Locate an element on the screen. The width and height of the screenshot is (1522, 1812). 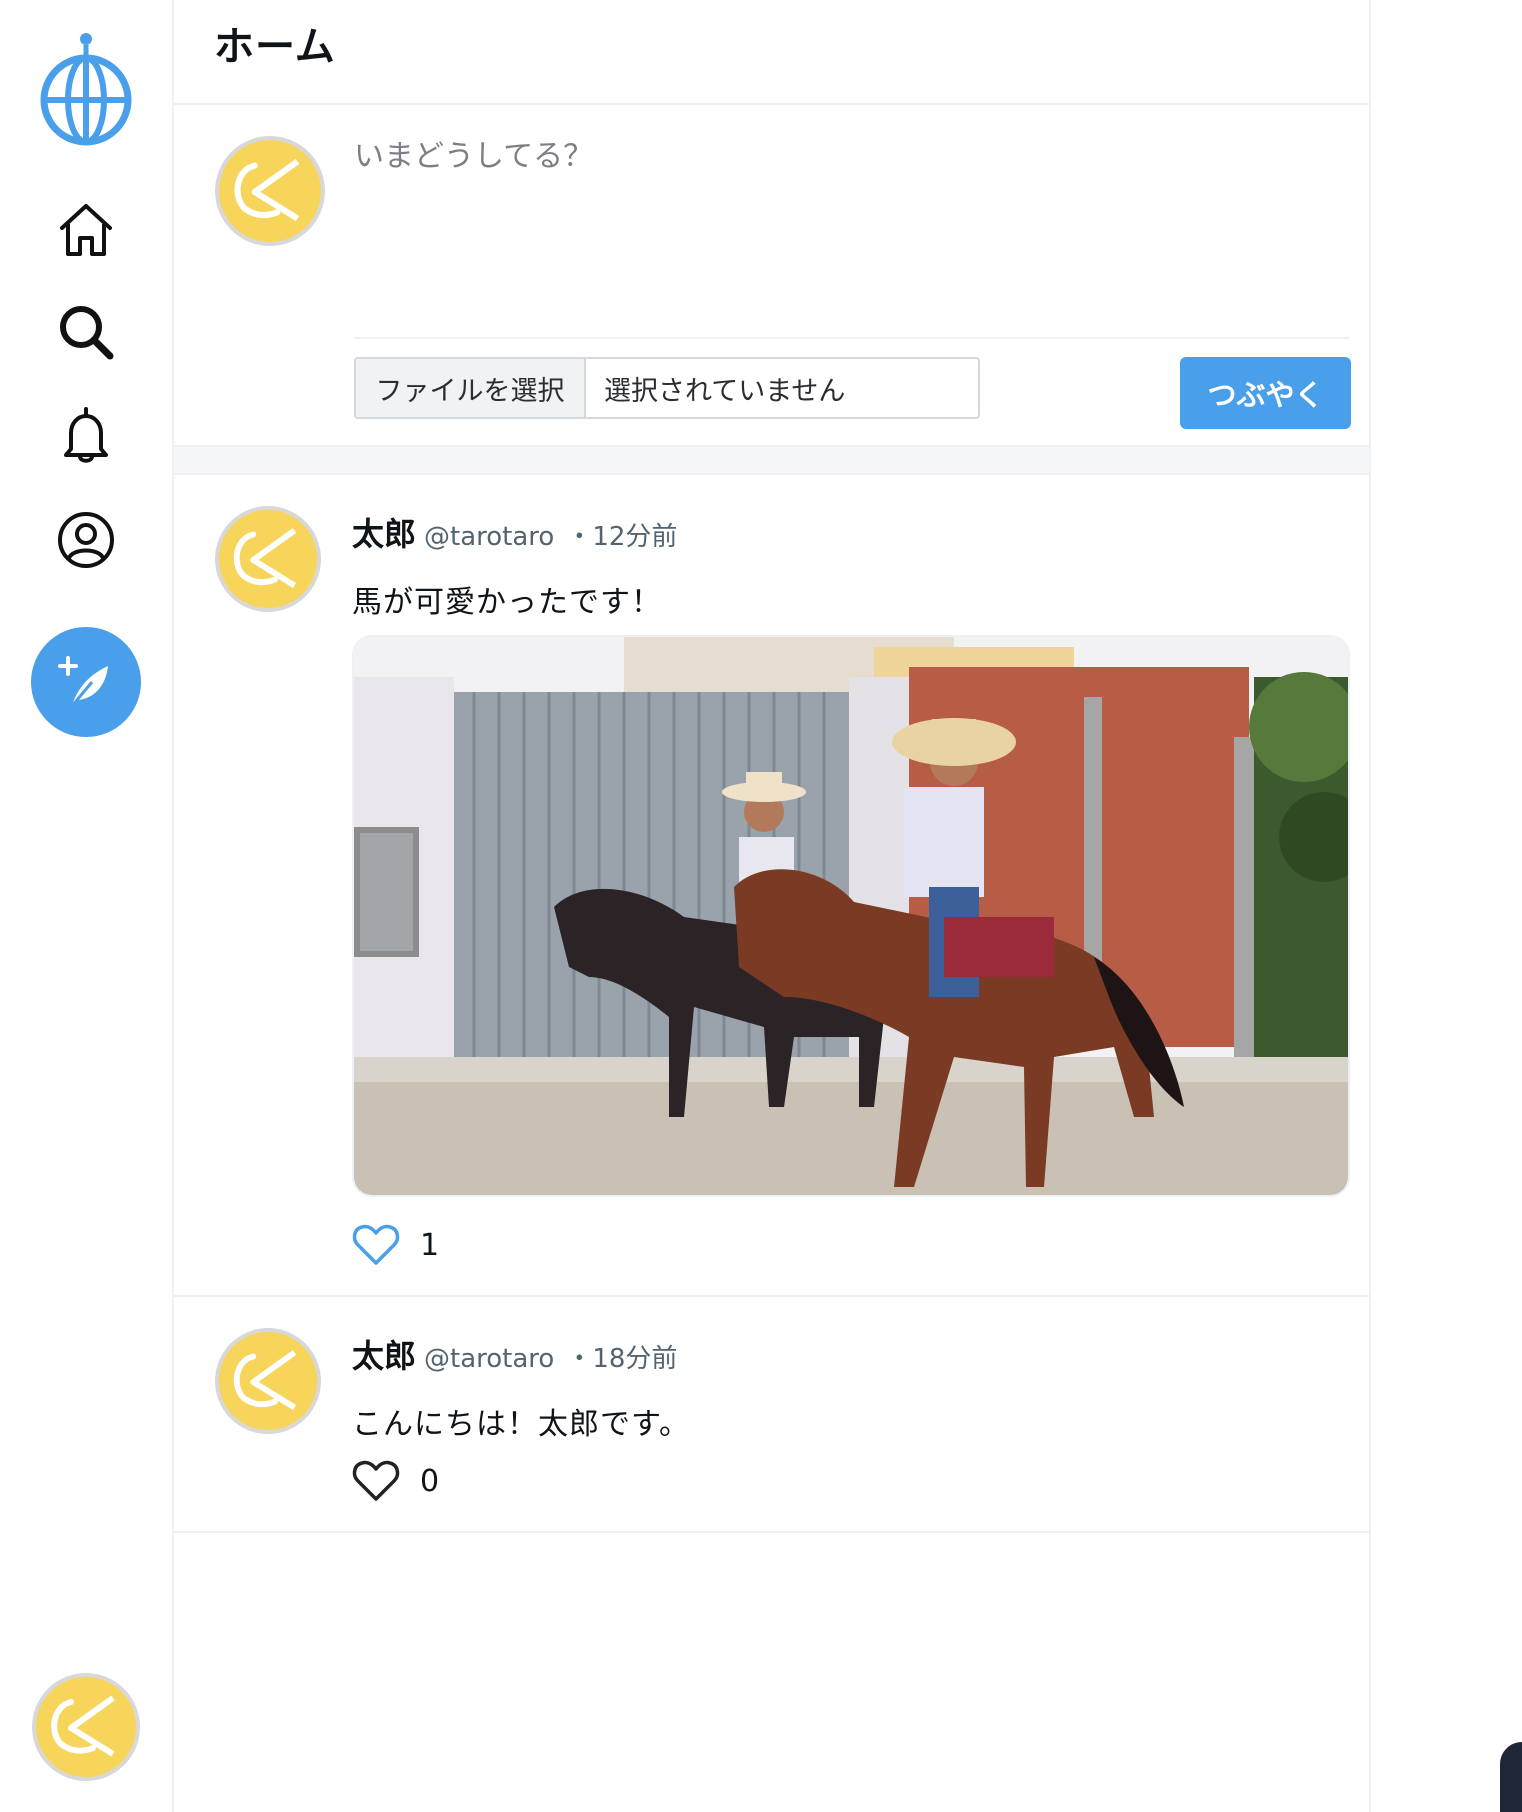
window-corner is located at coordinates (1511, 1777).